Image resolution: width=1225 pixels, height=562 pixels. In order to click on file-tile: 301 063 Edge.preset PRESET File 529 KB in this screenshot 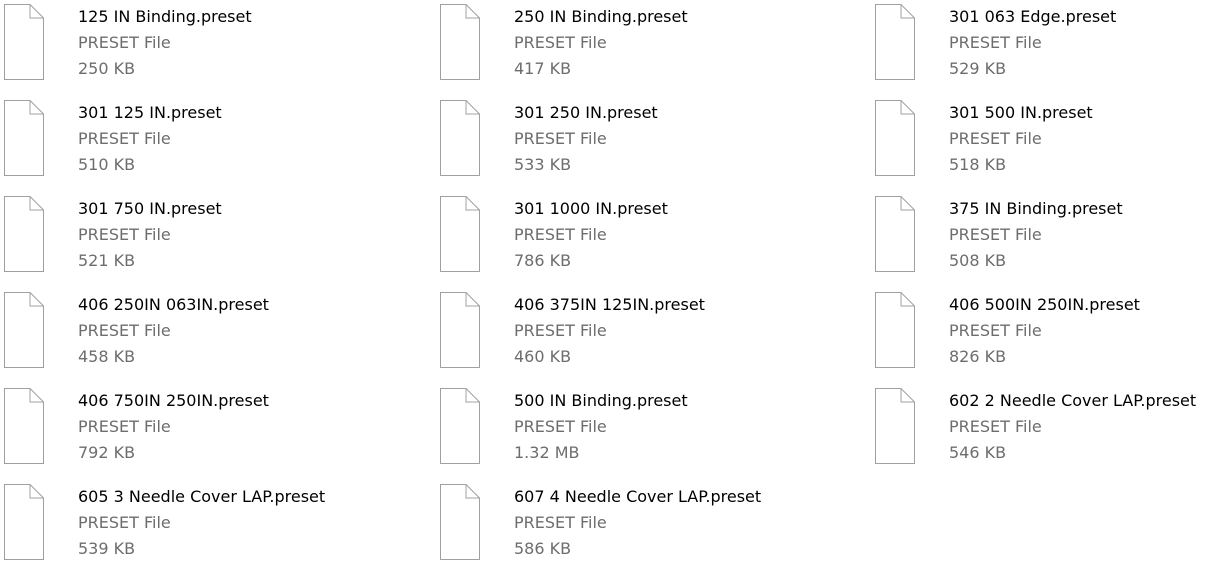, I will do `click(1048, 45)`.